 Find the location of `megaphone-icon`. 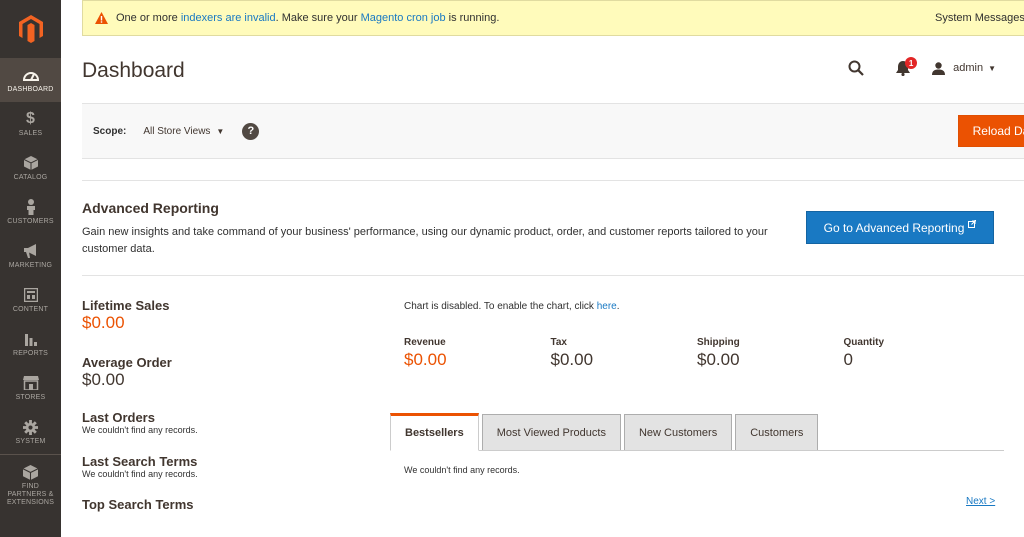

megaphone-icon is located at coordinates (31, 251).